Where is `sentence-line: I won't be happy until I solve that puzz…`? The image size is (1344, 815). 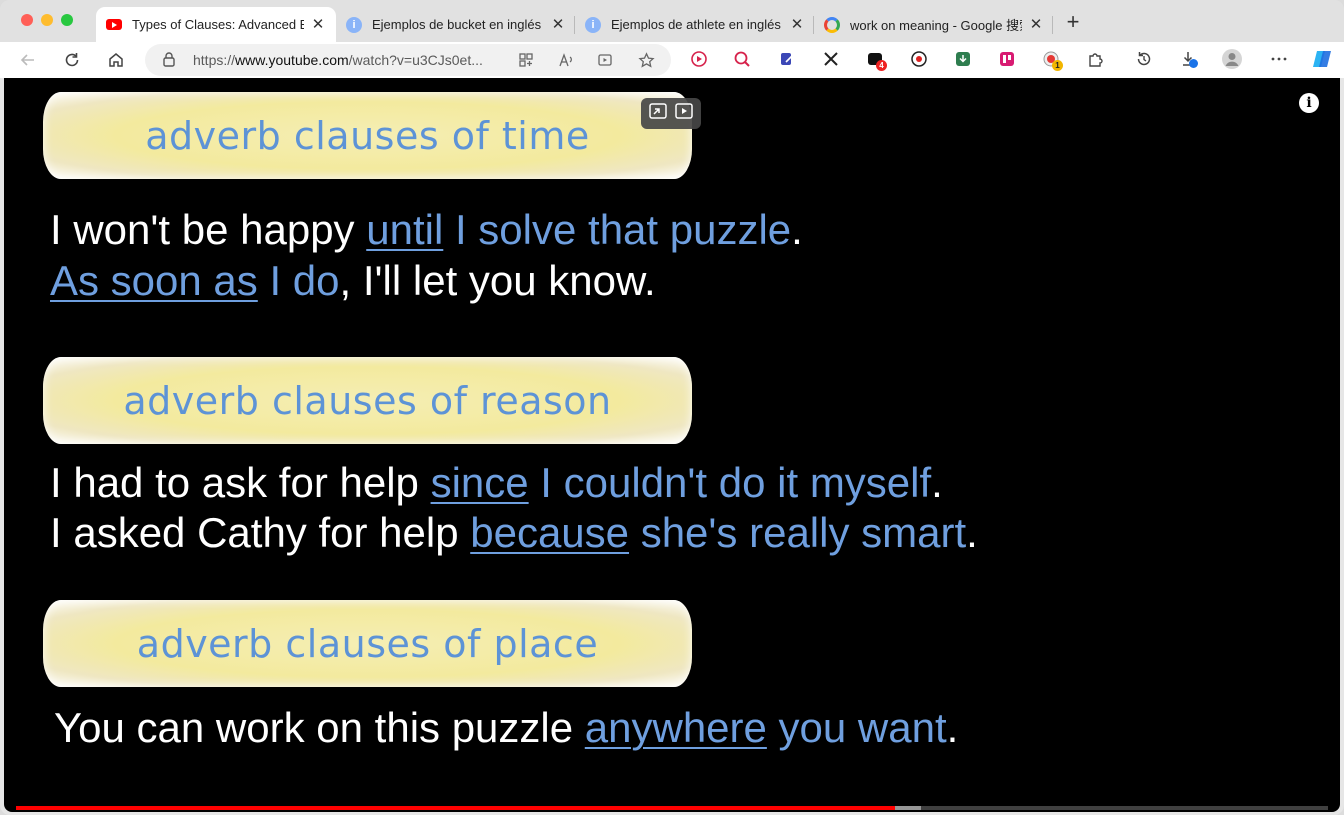 sentence-line: I won't be happy until I solve that puzz… is located at coordinates (426, 230).